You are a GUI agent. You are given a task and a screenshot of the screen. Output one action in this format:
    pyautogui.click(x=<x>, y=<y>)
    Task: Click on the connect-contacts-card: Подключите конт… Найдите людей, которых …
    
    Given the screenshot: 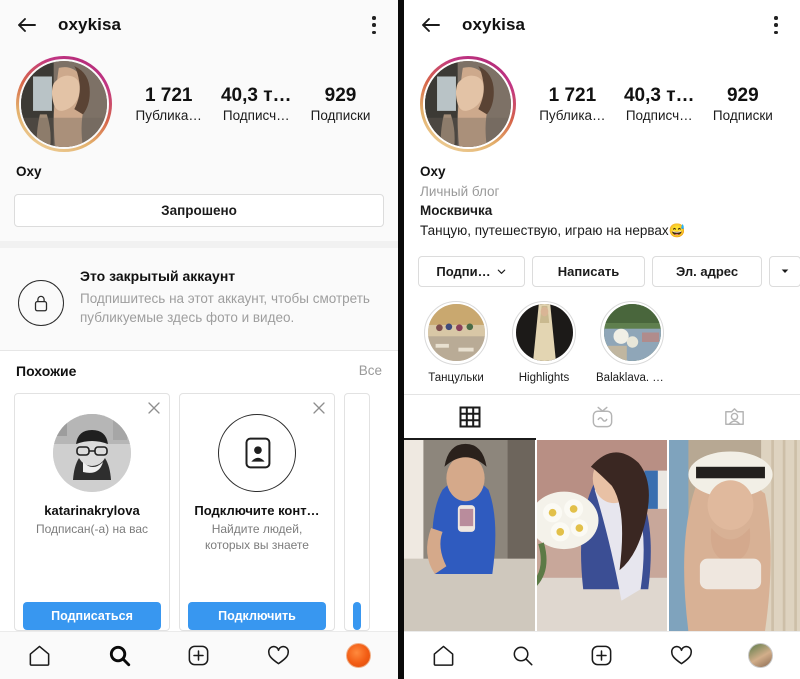 What is the action you would take?
    pyautogui.click(x=257, y=511)
    